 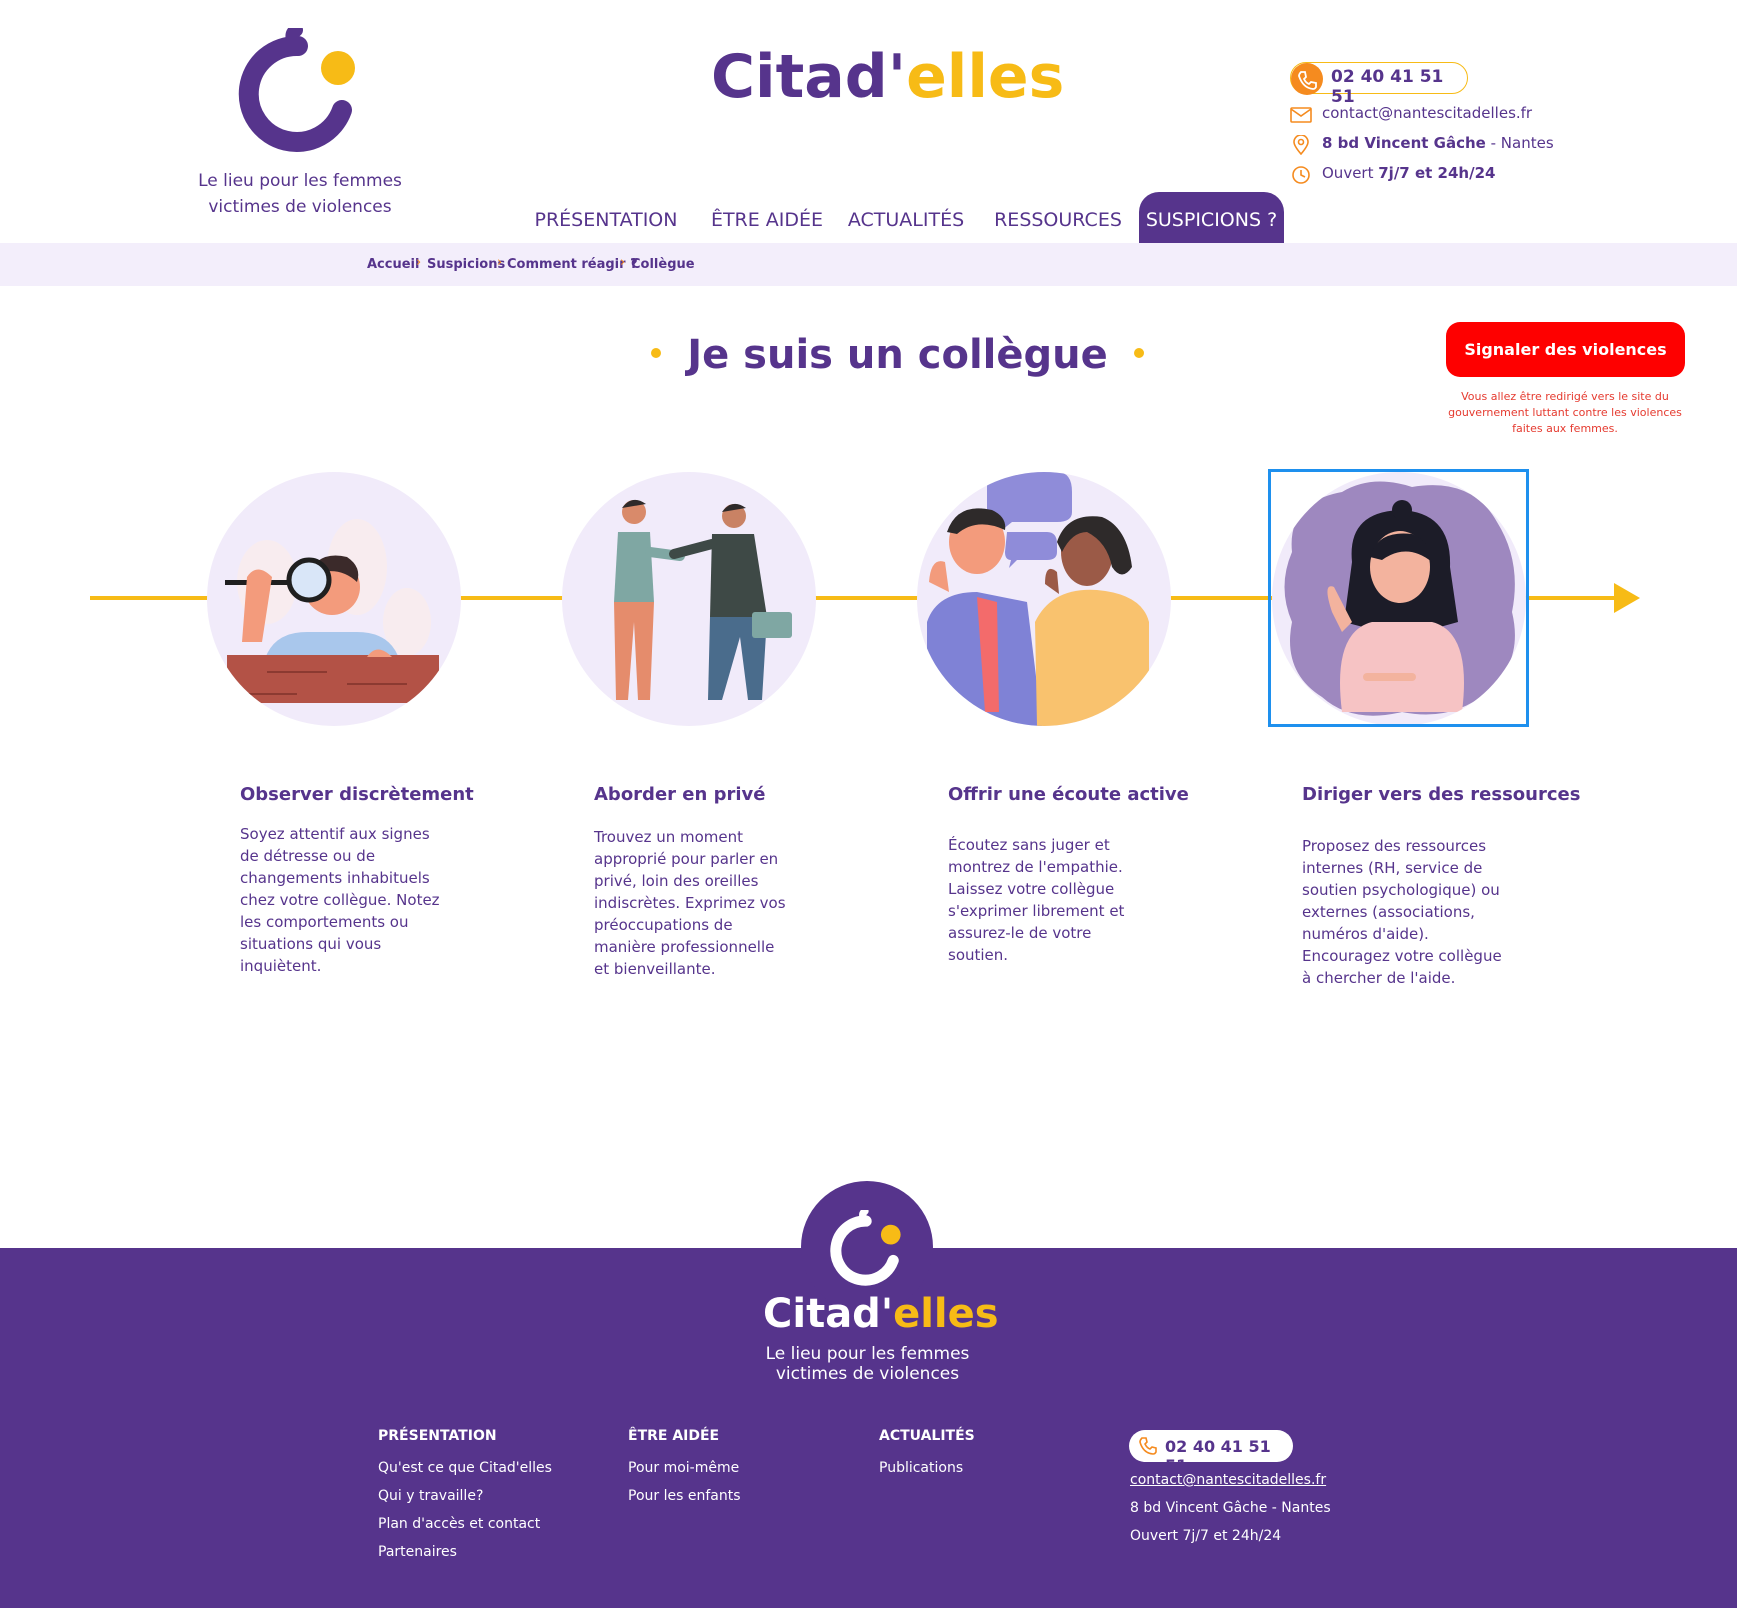 I want to click on footer-link: Publications, so click(x=921, y=1468).